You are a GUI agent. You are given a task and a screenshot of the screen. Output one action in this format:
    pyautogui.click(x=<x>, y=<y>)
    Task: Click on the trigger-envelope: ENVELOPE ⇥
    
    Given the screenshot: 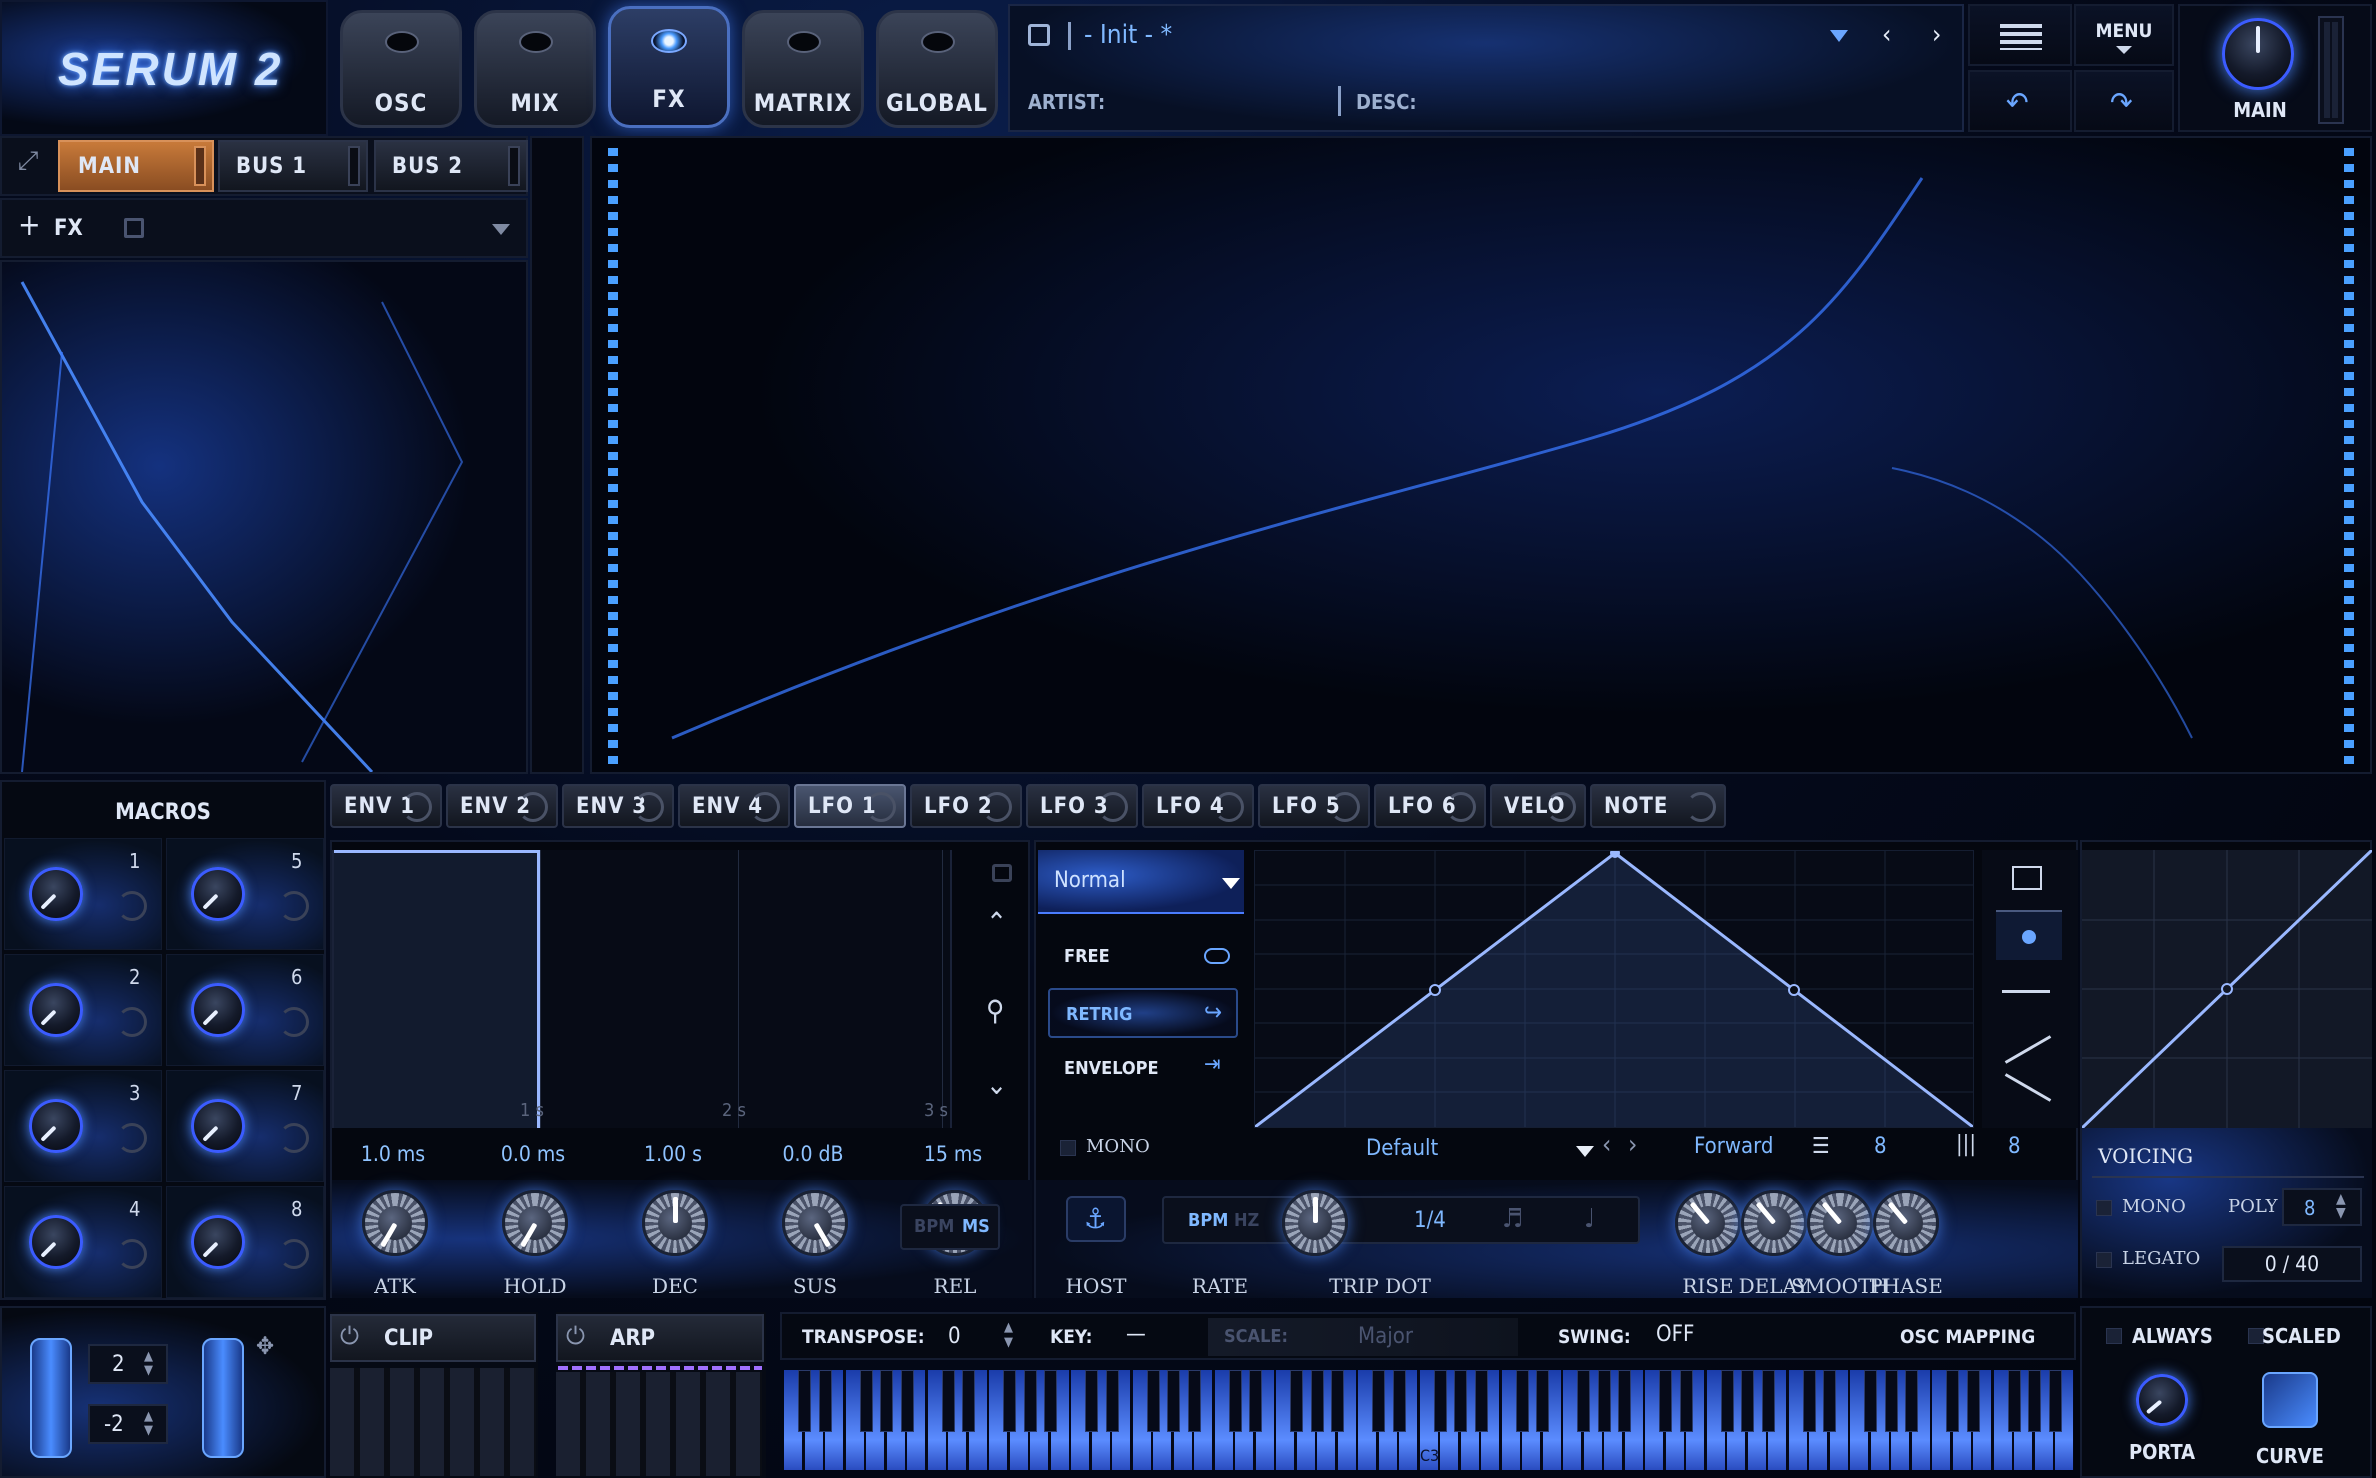 What is the action you would take?
    pyautogui.click(x=1143, y=1069)
    